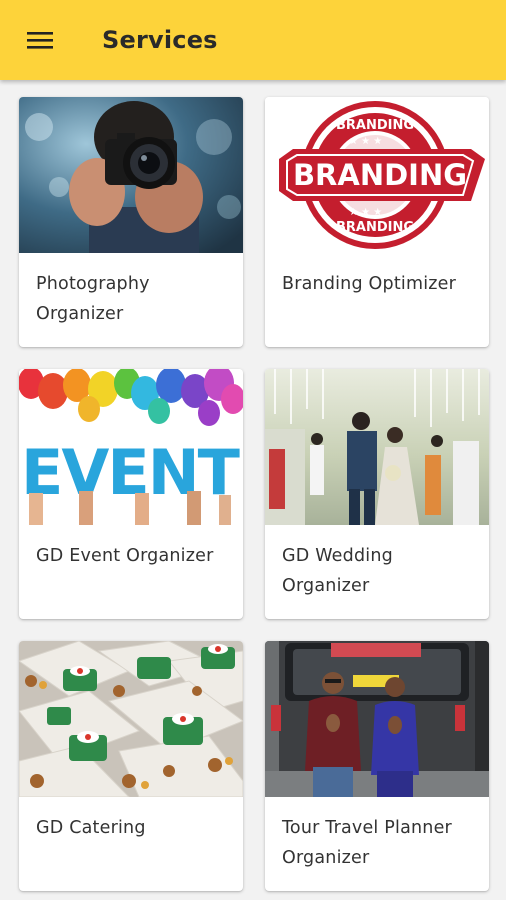 Image resolution: width=506 pixels, height=900 pixels. Describe the element at coordinates (91, 828) in the screenshot. I see `service-label: GD Catering` at that location.